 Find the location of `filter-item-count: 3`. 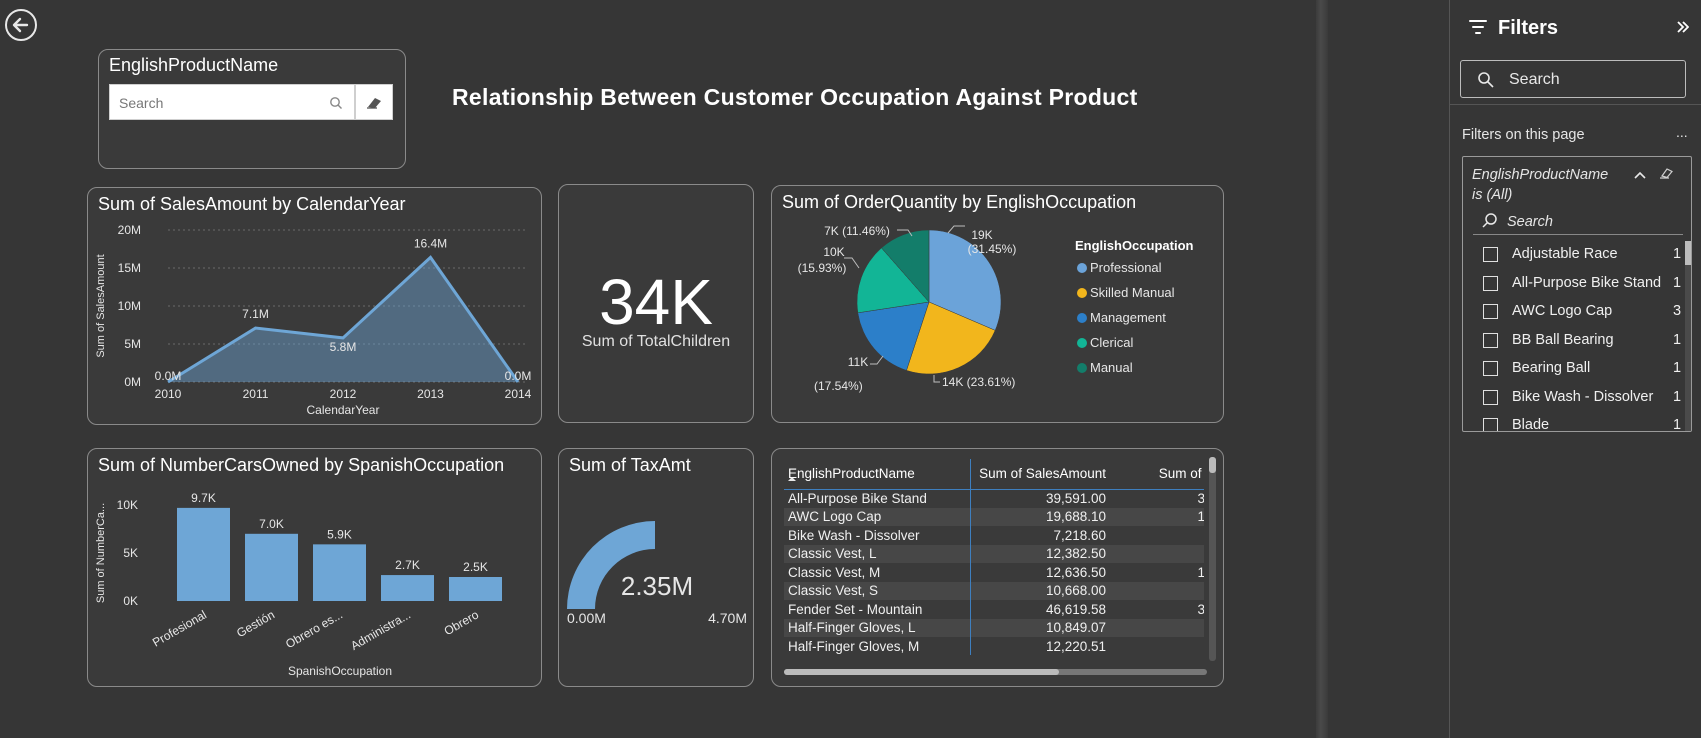

filter-item-count: 3 is located at coordinates (1677, 311).